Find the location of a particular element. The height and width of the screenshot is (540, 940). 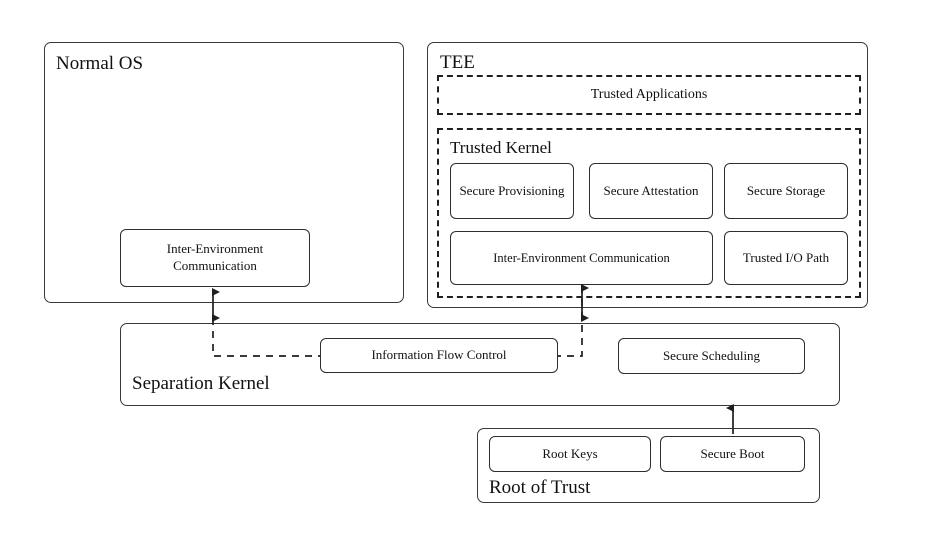

zone-root-of-trust-title: Root of Trust is located at coordinates (540, 487).